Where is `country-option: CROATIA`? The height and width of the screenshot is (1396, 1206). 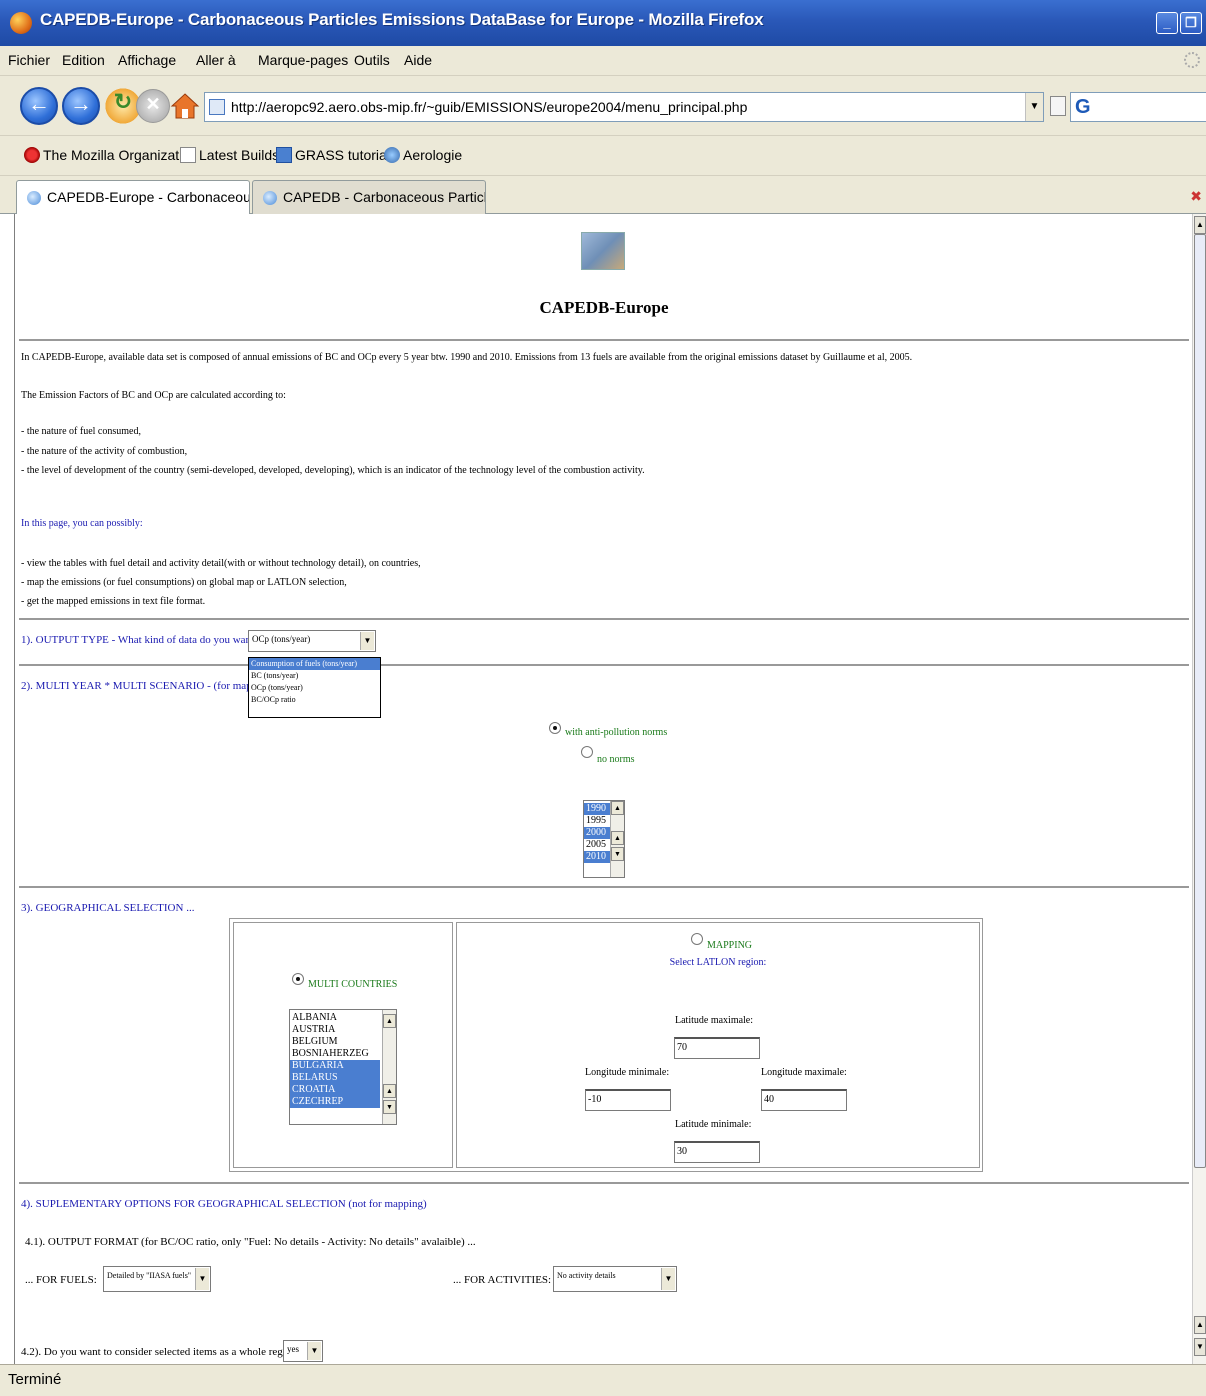 country-option: CROATIA is located at coordinates (335, 1090).